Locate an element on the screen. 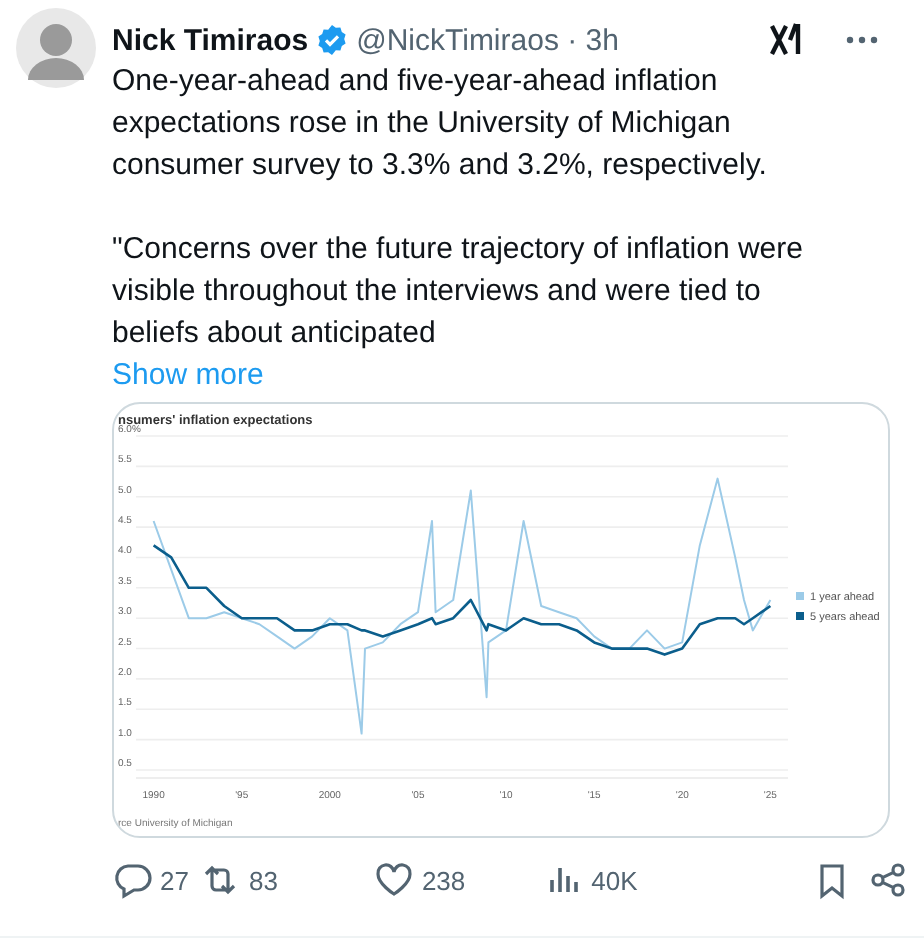 This screenshot has height=938, width=924. tweet-text: One-year-ahead and five-year-ahead inflation expectations rose in the University of Michigan consumer survey to 3.3% and 3.2%, respectively. is located at coordinates (440, 124).